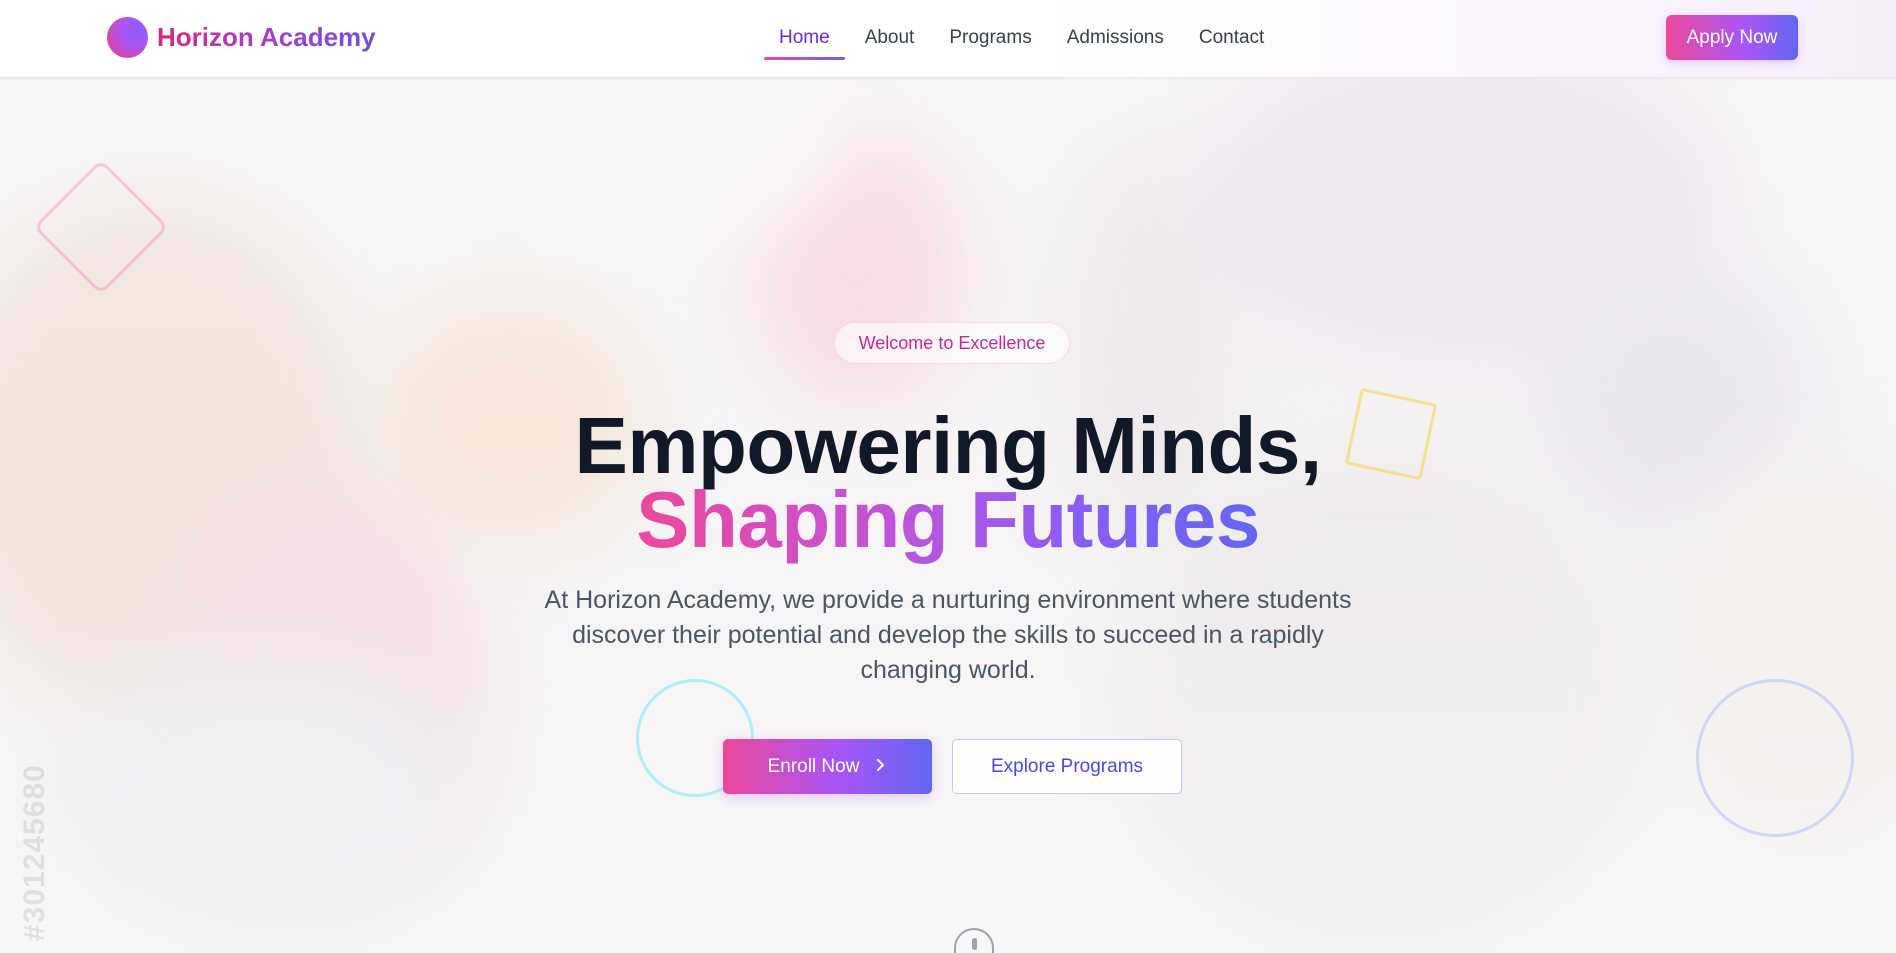 Image resolution: width=1896 pixels, height=953 pixels. I want to click on nav-item-programs: Programs, so click(990, 39).